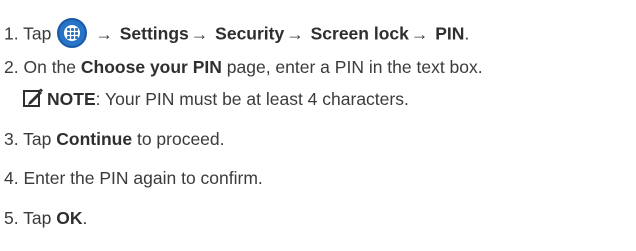 This screenshot has height=251, width=636. I want to click on ok-label: OK, so click(69, 218).